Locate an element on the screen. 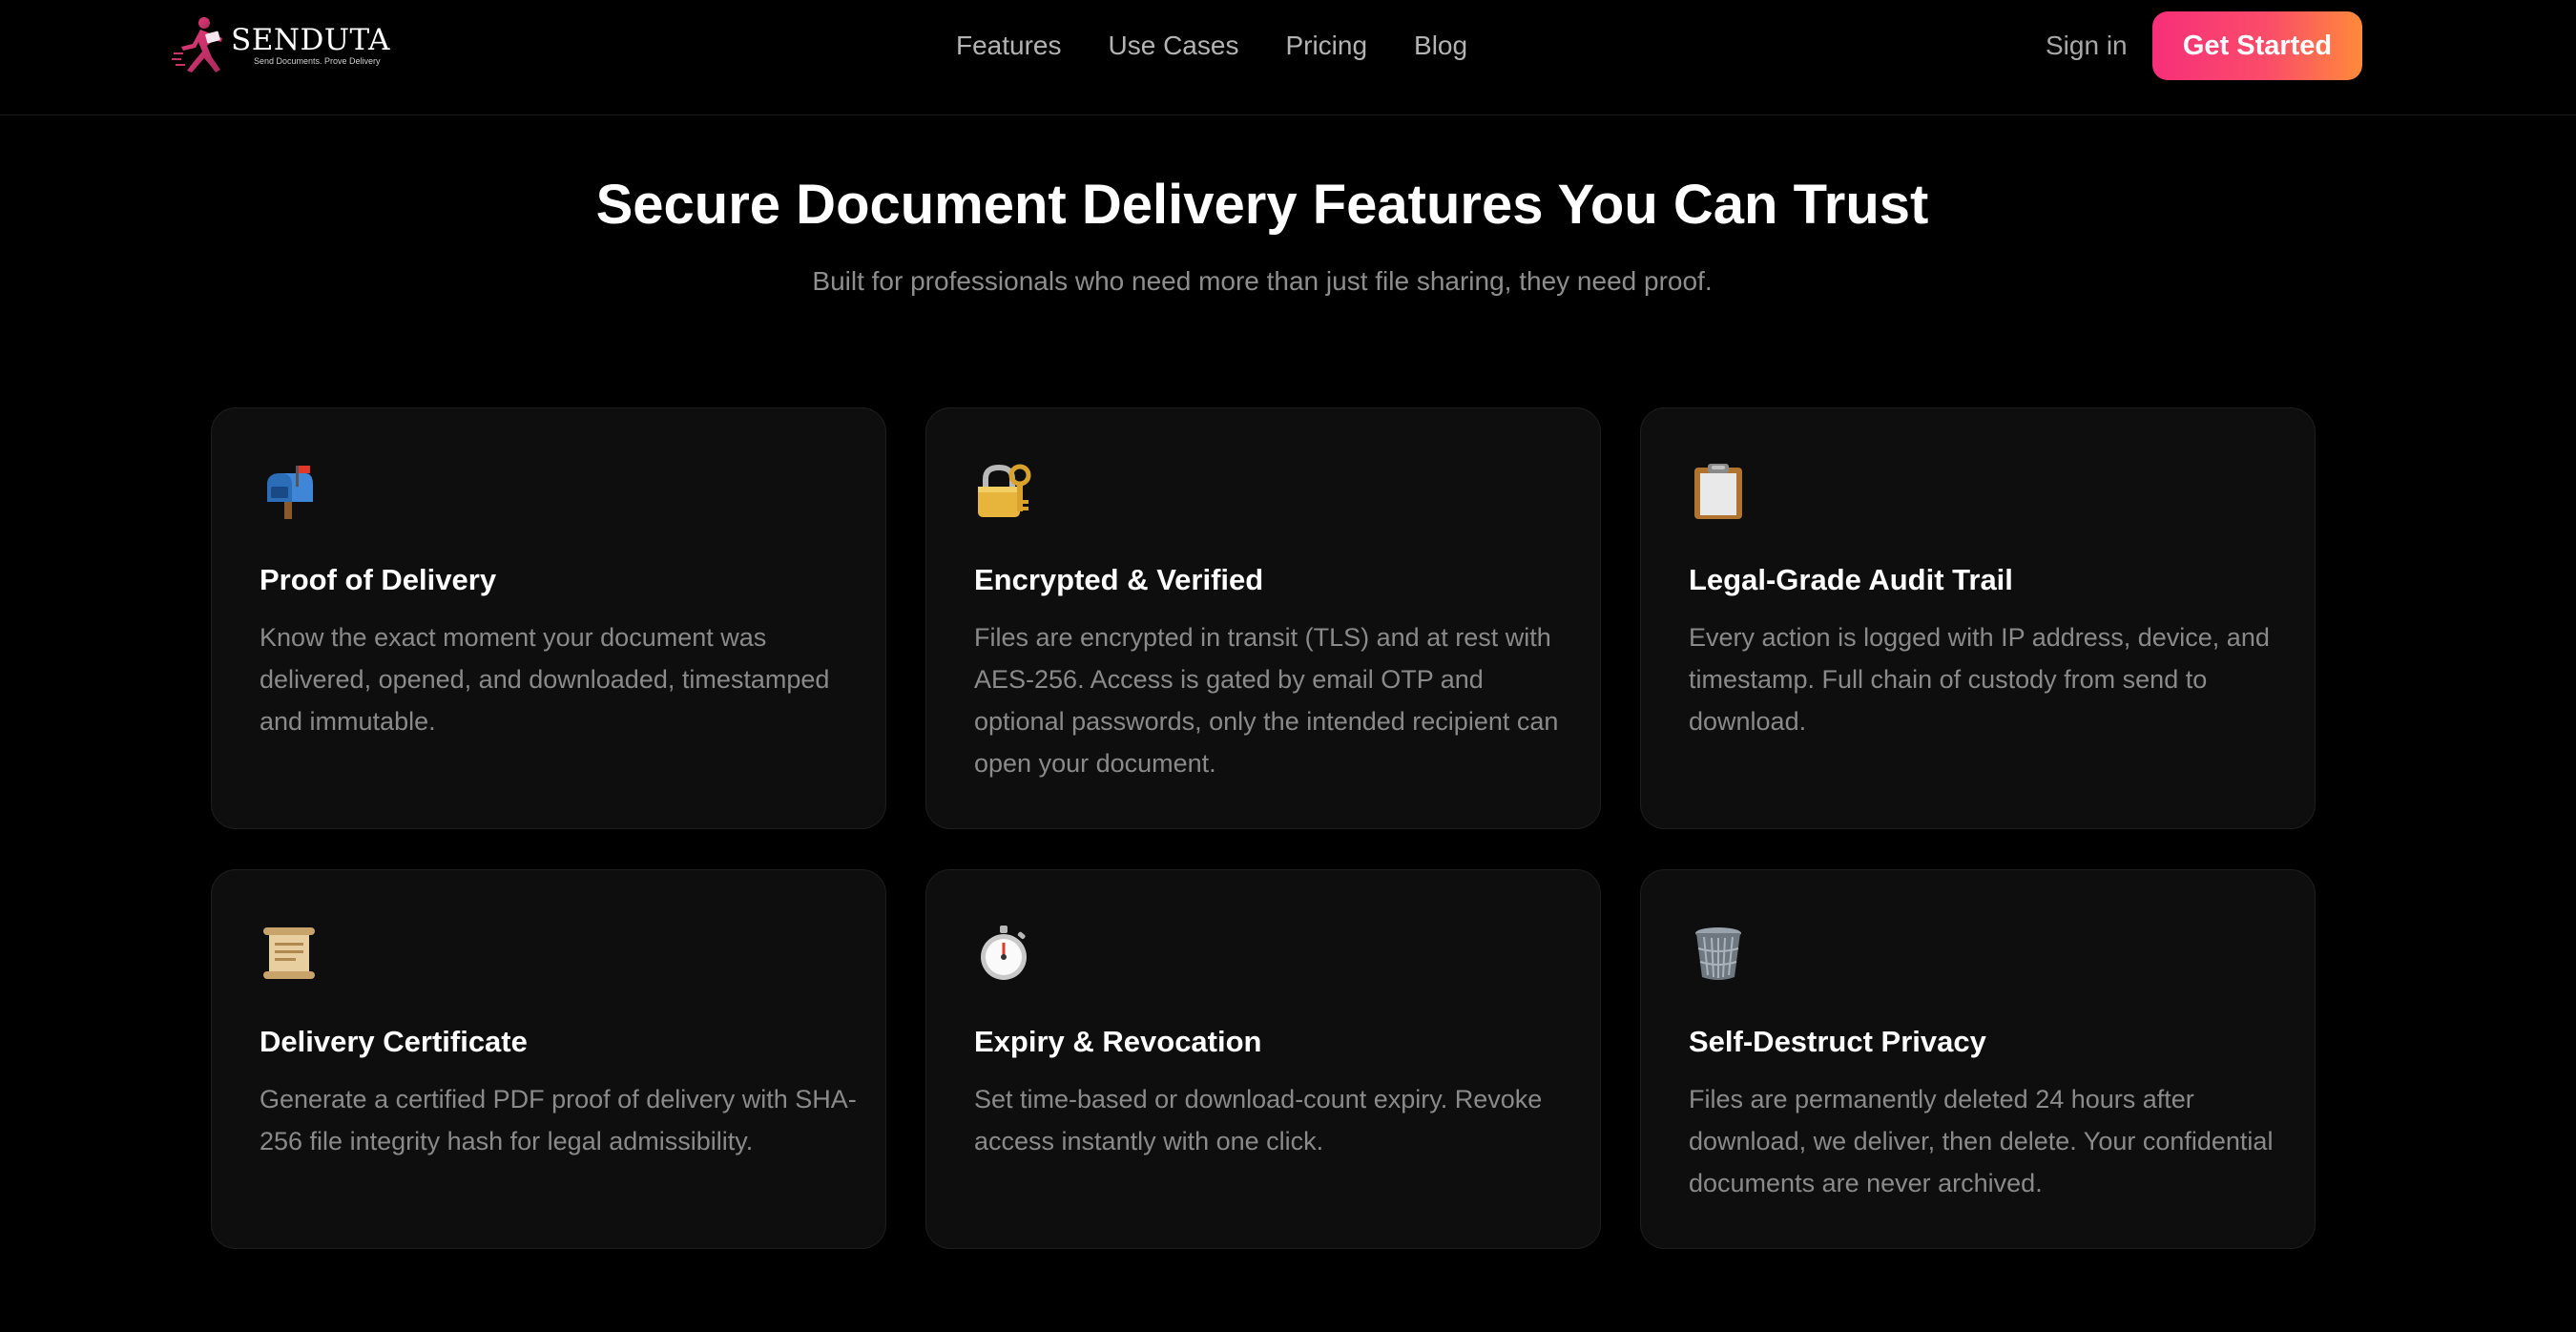 This screenshot has height=1332, width=2576. lock-with-key-icon is located at coordinates (1004, 490).